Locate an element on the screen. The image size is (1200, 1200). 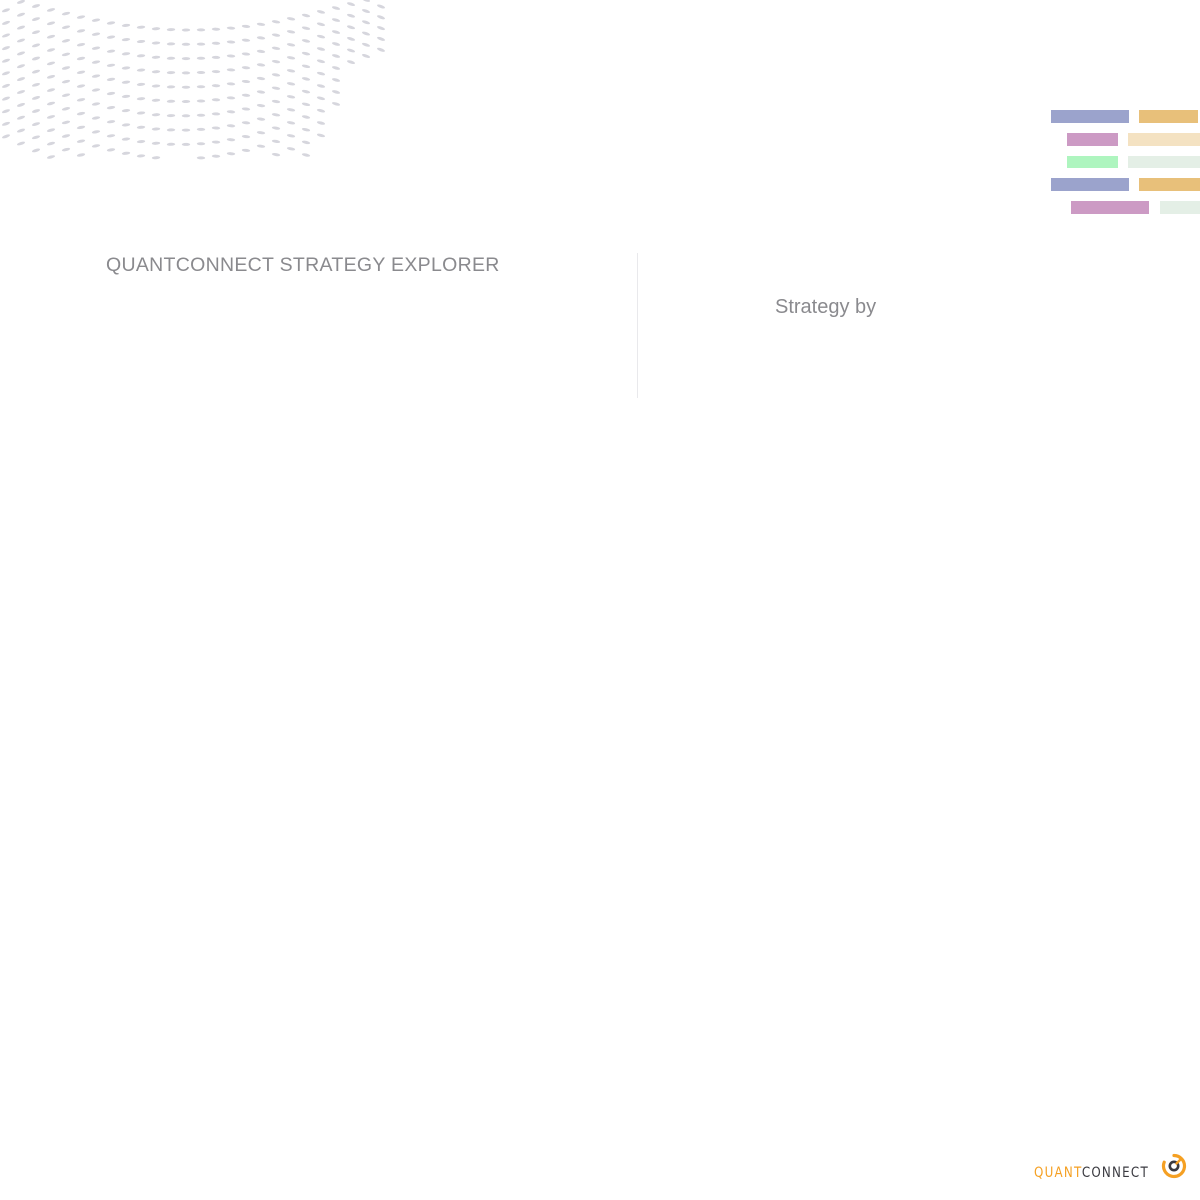
page-eyebrow-title: QUANTCONNECT STRATEGY EXPLORER is located at coordinates (303, 265).